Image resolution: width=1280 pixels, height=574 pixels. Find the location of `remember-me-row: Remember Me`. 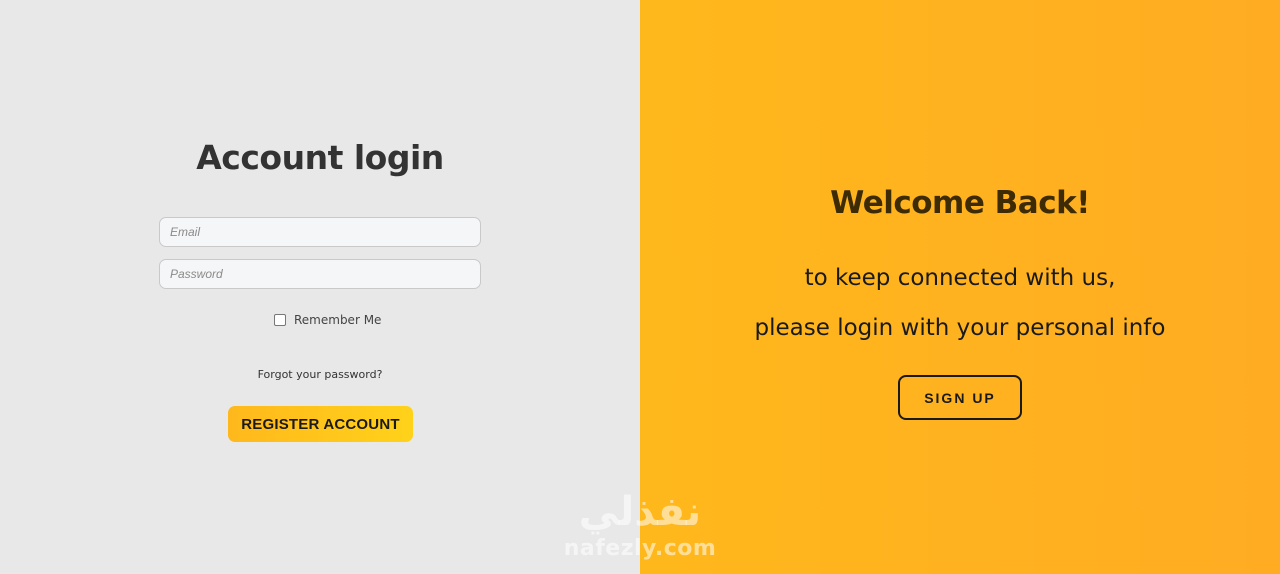

remember-me-row: Remember Me is located at coordinates (327, 320).